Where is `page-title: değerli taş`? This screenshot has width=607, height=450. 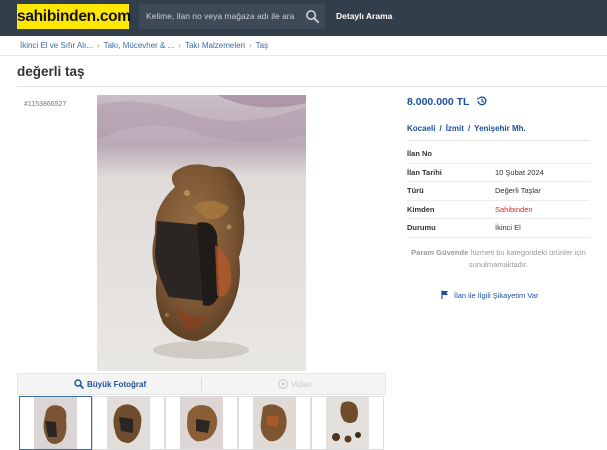 page-title: değerli taş is located at coordinates (51, 71).